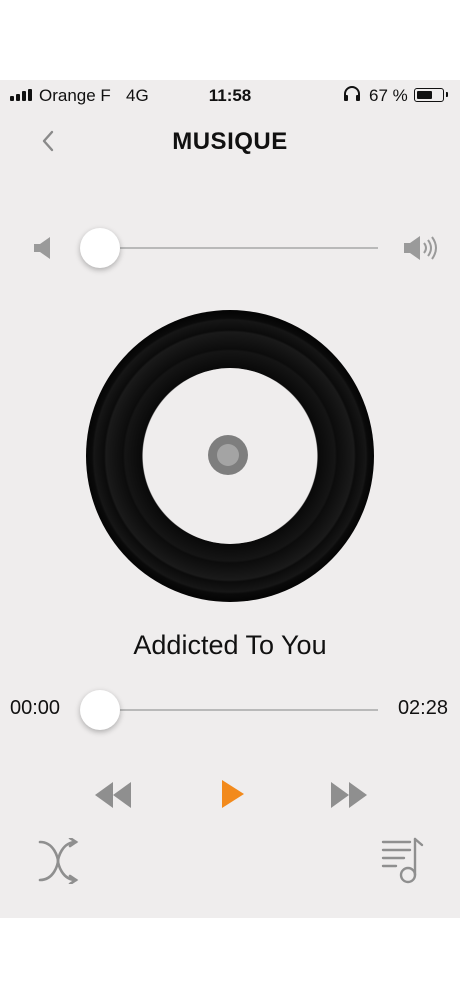 Image resolution: width=460 pixels, height=996 pixels. I want to click on progress-track, so click(239, 710).